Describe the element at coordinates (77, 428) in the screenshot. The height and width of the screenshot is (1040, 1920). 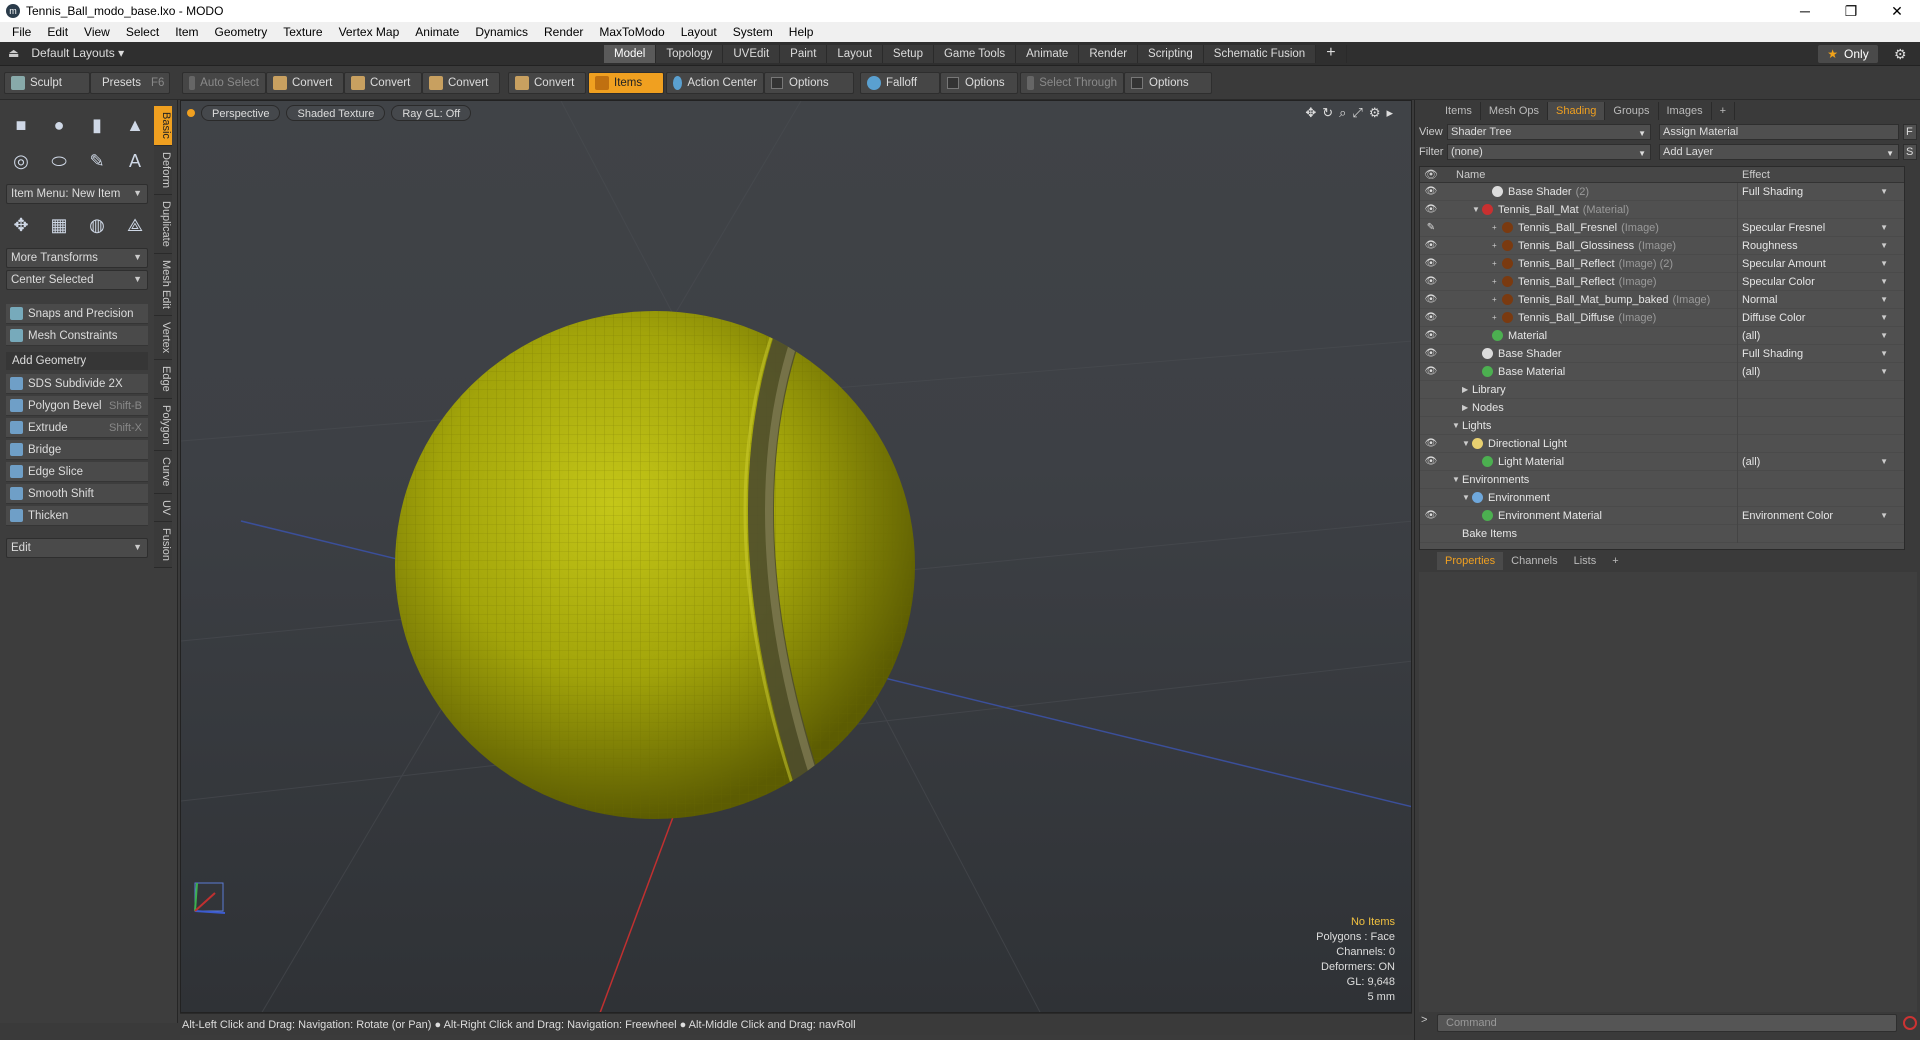
I see `tool-extrude: Extrude Shift-X` at that location.